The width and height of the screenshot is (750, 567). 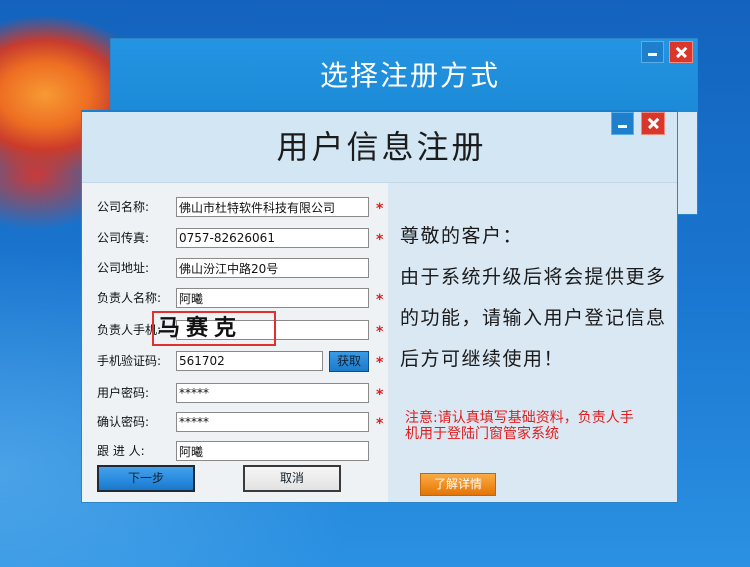 What do you see at coordinates (272, 268) in the screenshot?
I see `company-address-input` at bounding box center [272, 268].